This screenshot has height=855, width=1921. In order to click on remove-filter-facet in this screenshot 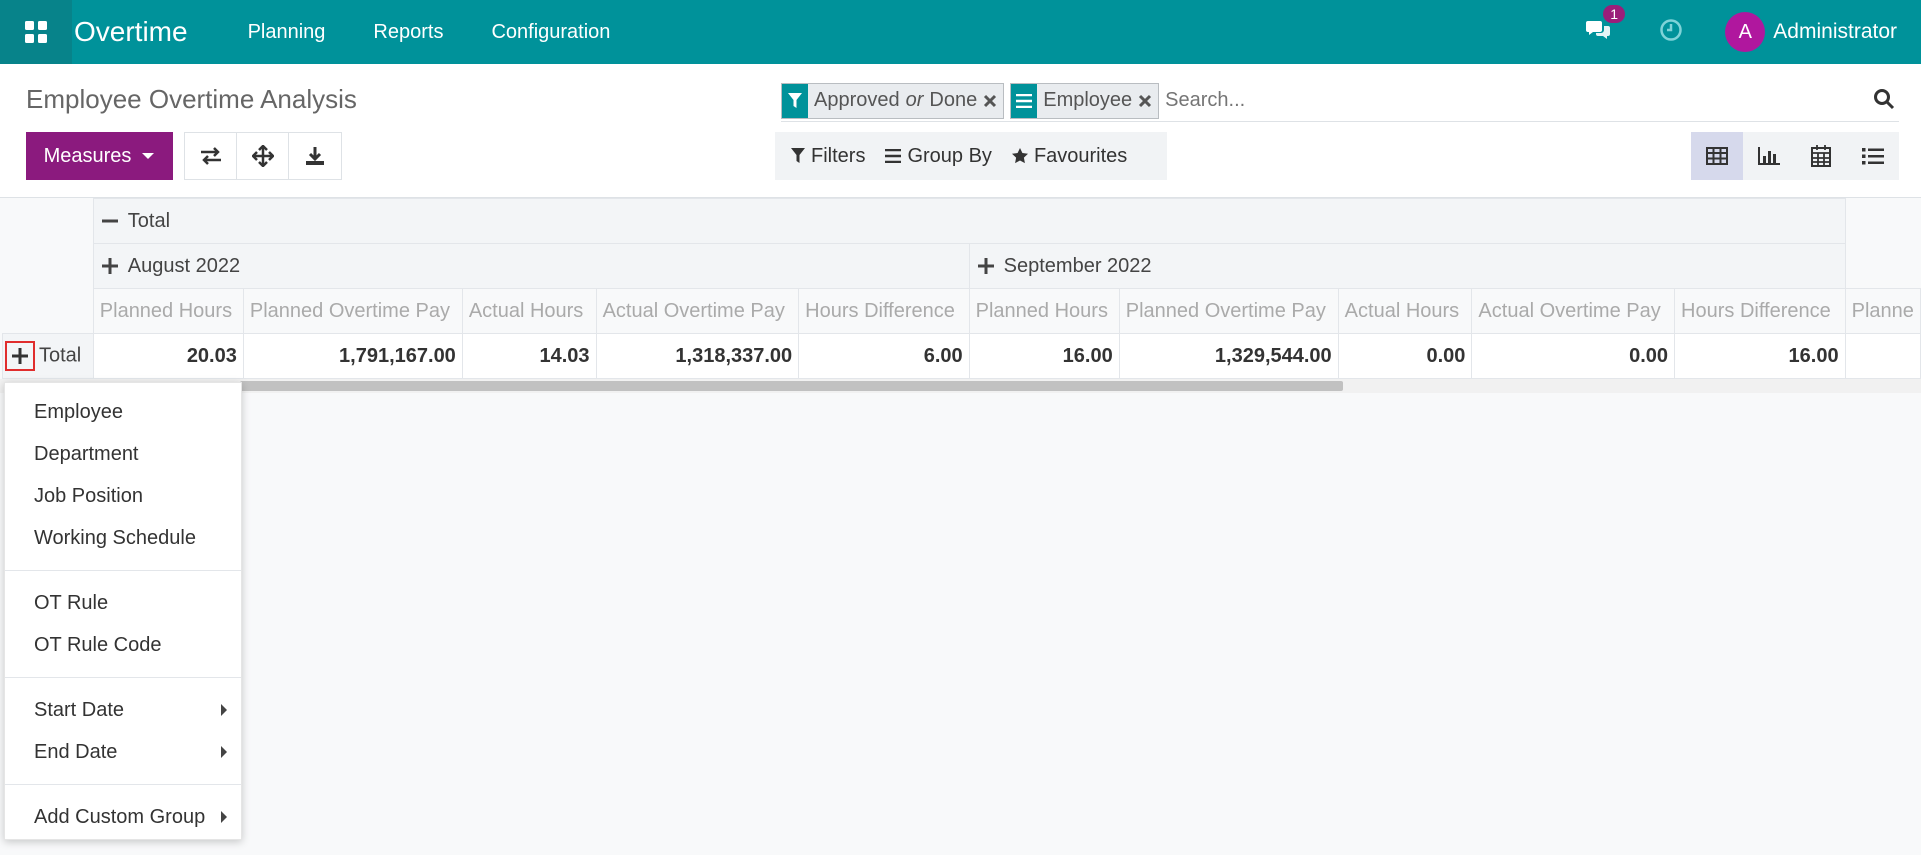, I will do `click(993, 101)`.